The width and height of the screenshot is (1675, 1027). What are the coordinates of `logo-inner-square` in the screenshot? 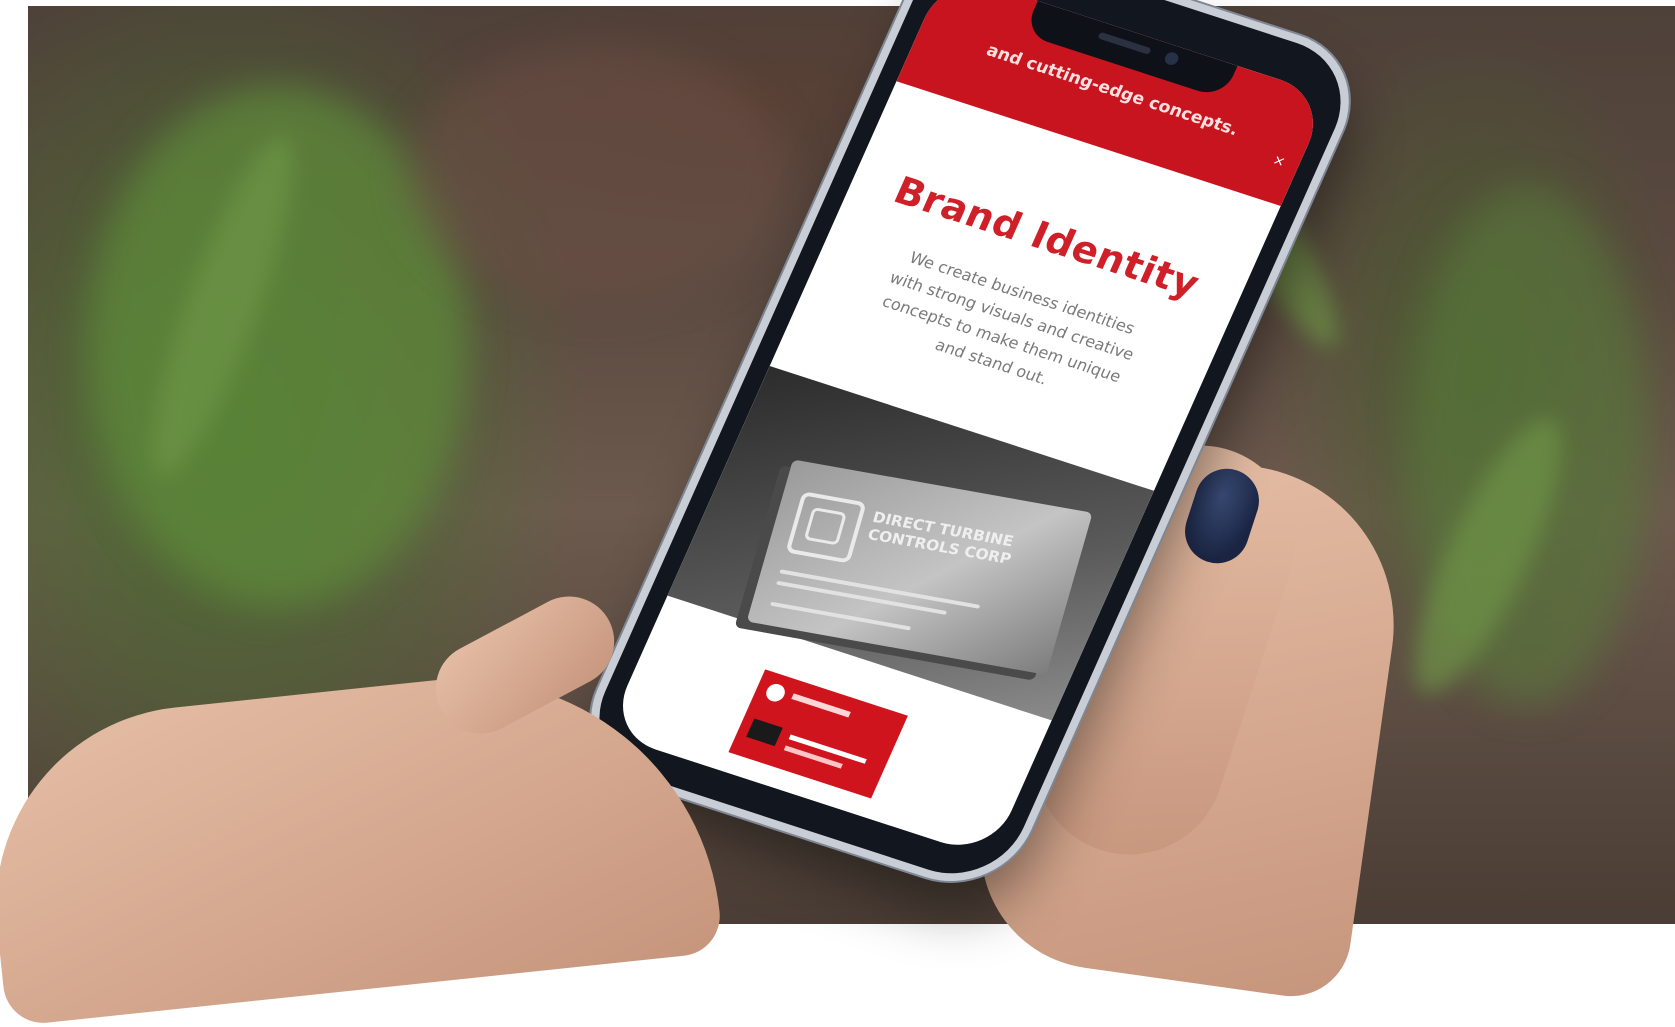 It's located at (825, 526).